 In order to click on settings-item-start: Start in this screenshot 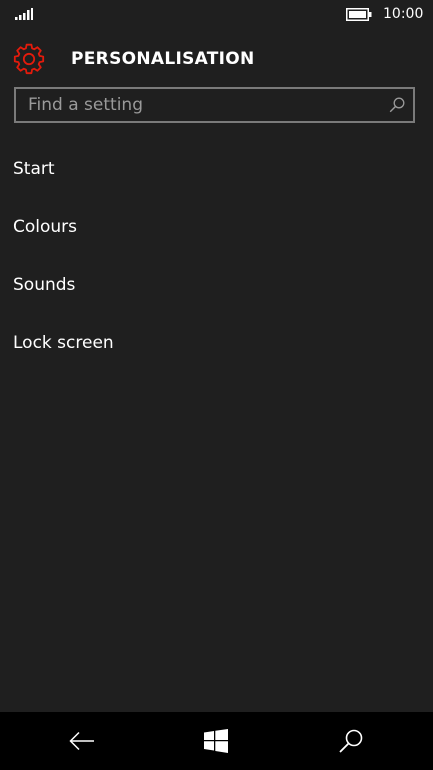, I will do `click(216, 169)`.